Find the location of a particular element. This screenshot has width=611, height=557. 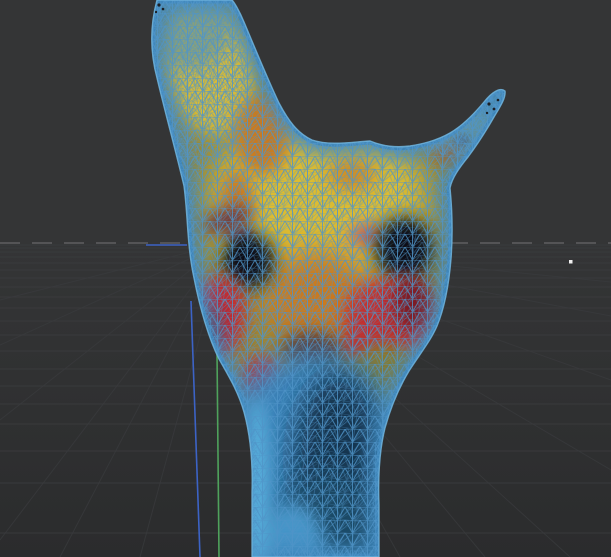

origin-dot is located at coordinates (571, 262).